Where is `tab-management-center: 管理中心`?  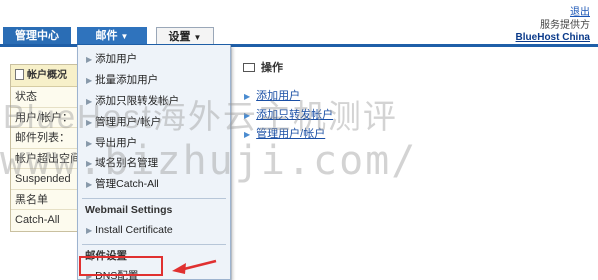
tab-management-center: 管理中心 is located at coordinates (37, 36).